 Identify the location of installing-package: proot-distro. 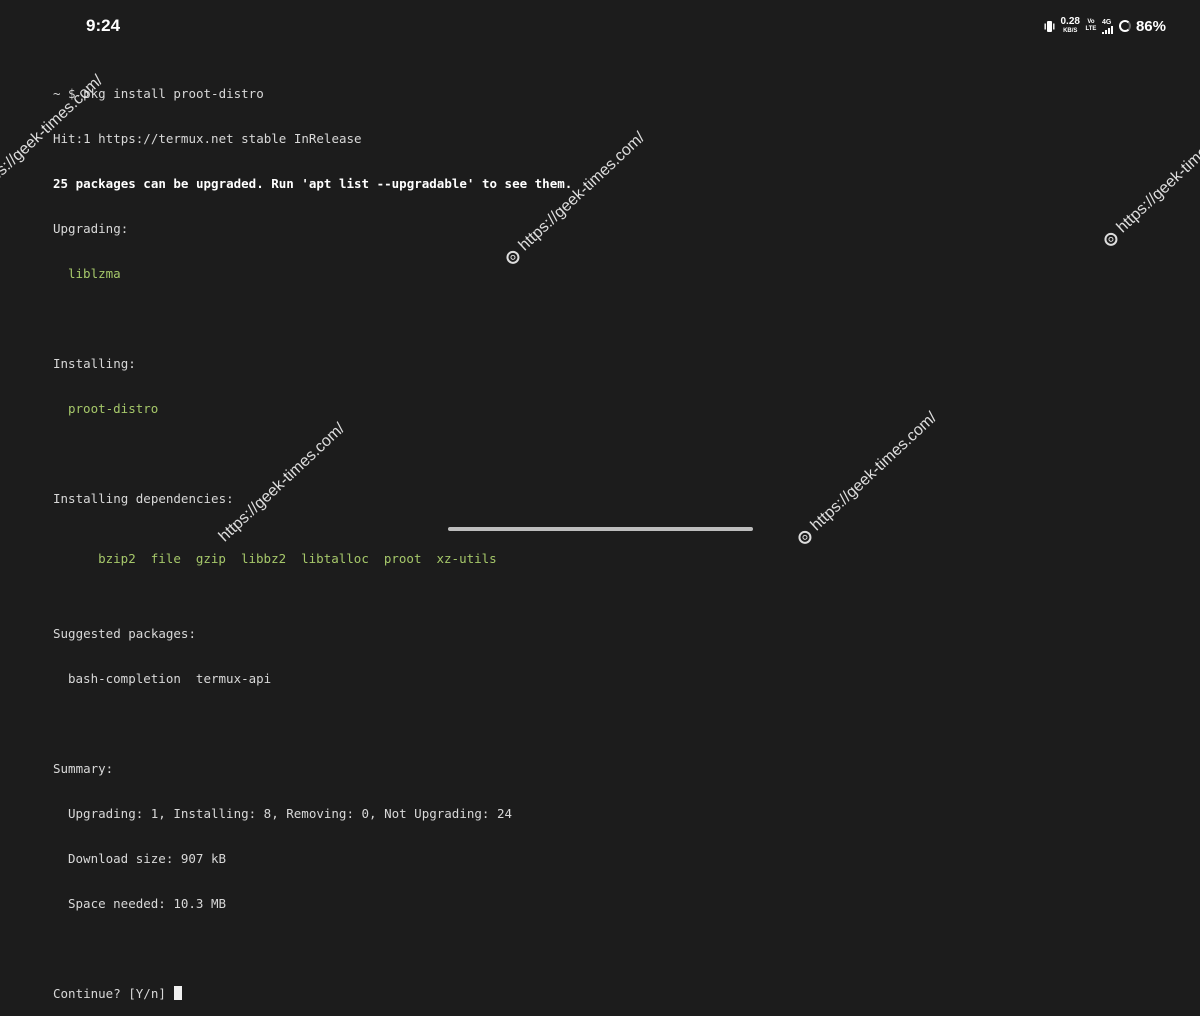
(113, 408).